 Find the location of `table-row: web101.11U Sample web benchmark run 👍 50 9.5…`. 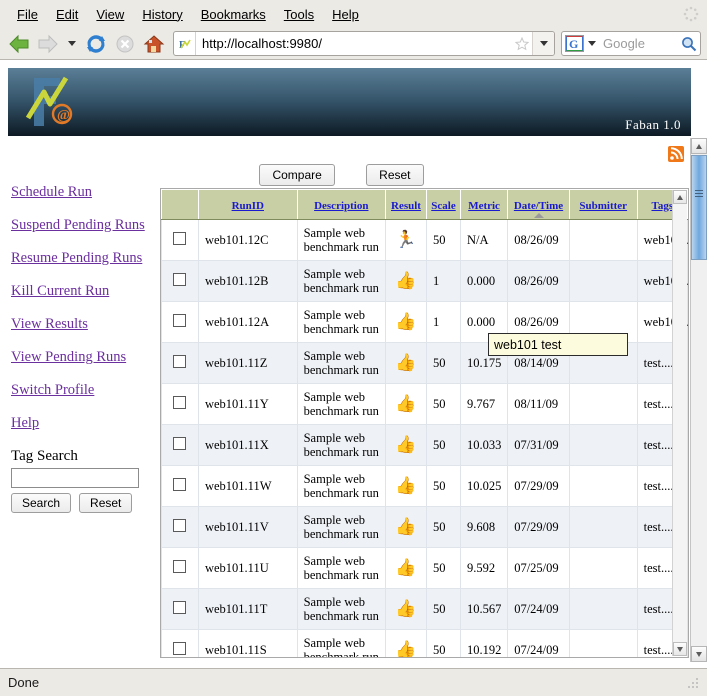

table-row: web101.11U Sample web benchmark run 👍 50 9.5… is located at coordinates (424, 568).